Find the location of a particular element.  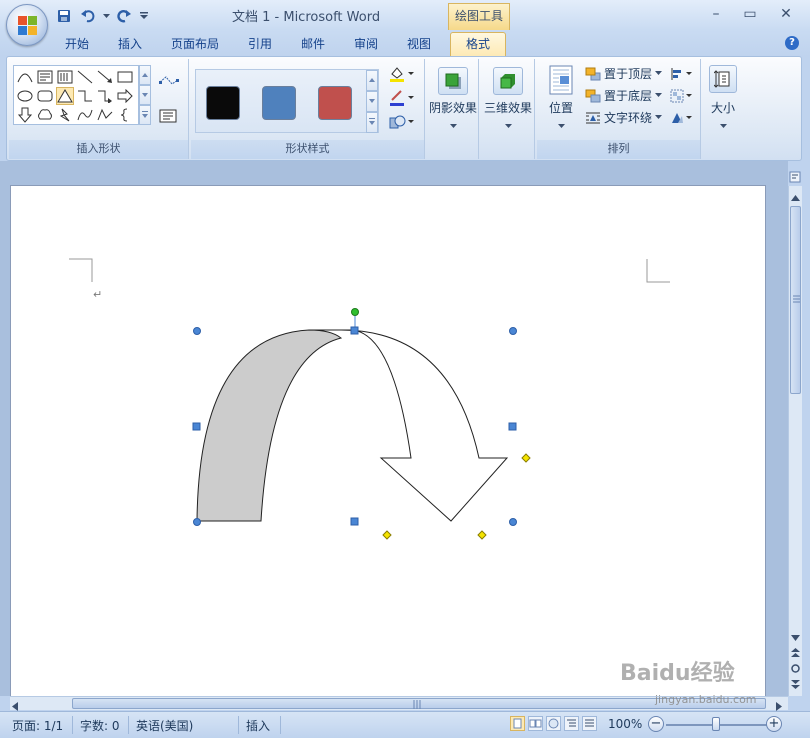

freeform-shape-icon is located at coordinates (105, 115).